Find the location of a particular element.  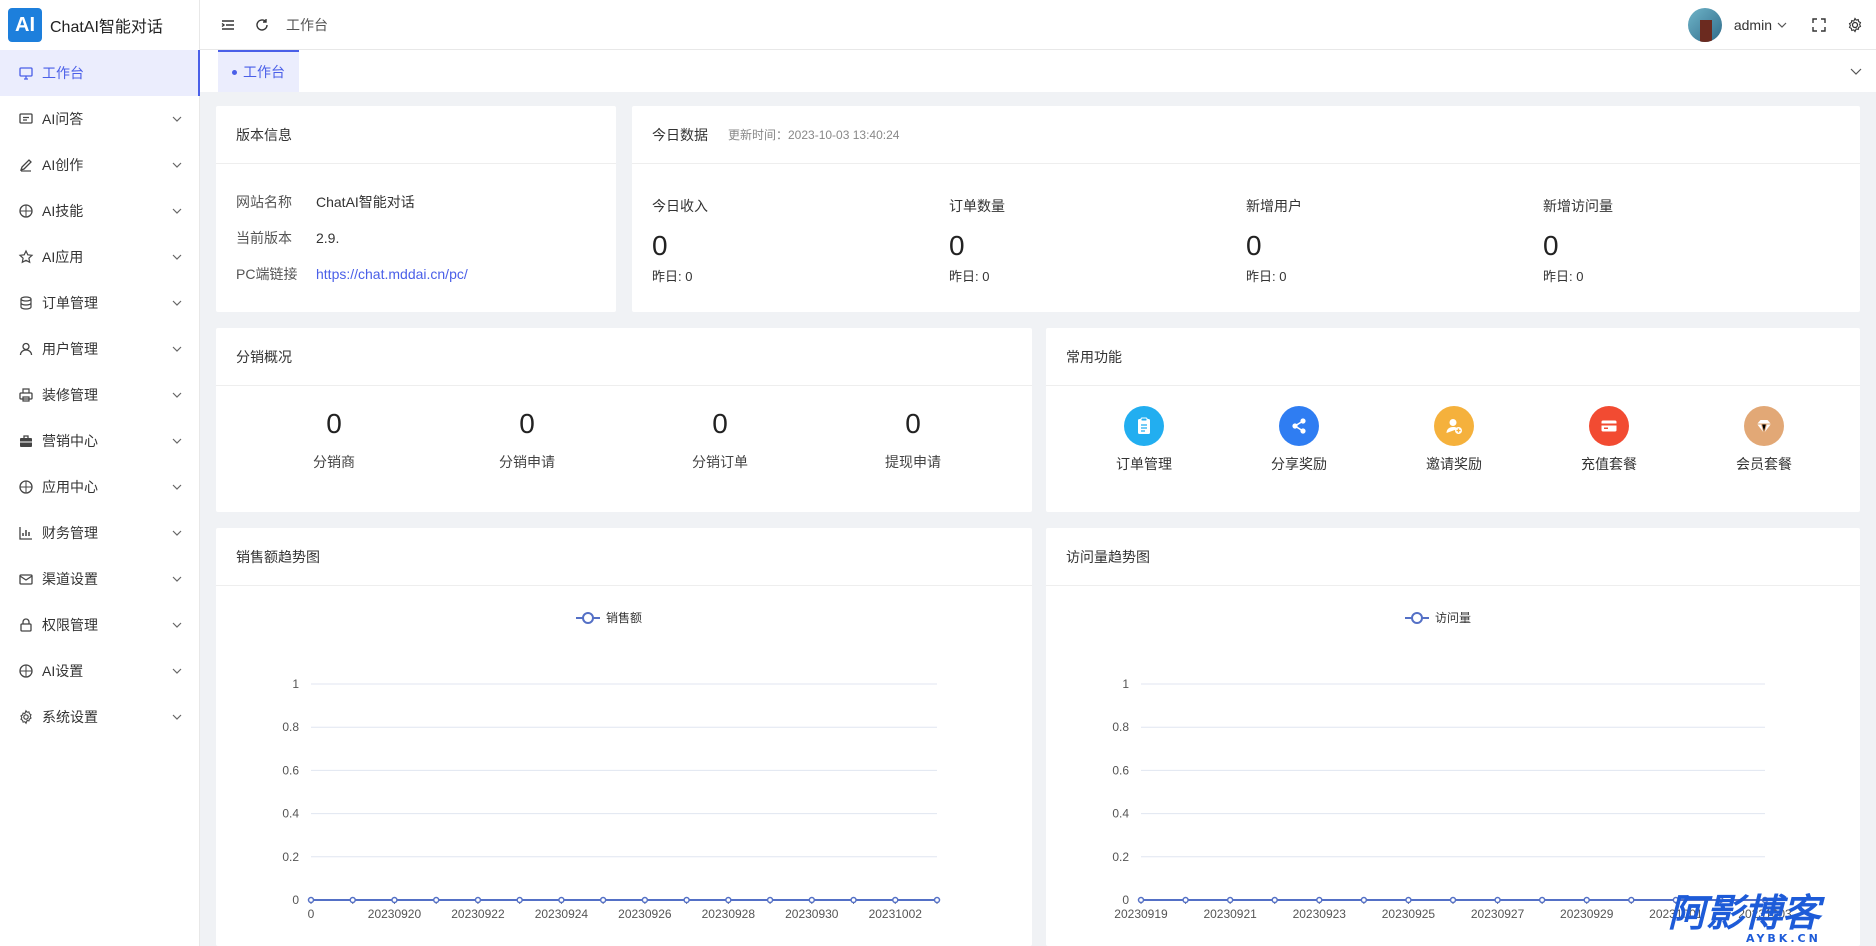

func-member-package: 会员套餐 is located at coordinates (1764, 440).